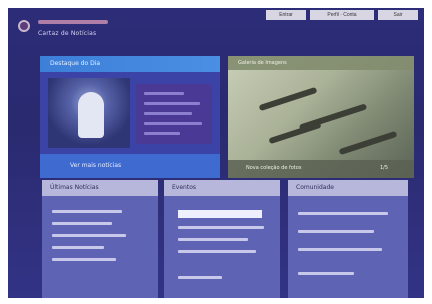 This screenshot has width=432, height=304. Describe the element at coordinates (286, 15) in the screenshot. I see `login-button: Entrar` at that location.